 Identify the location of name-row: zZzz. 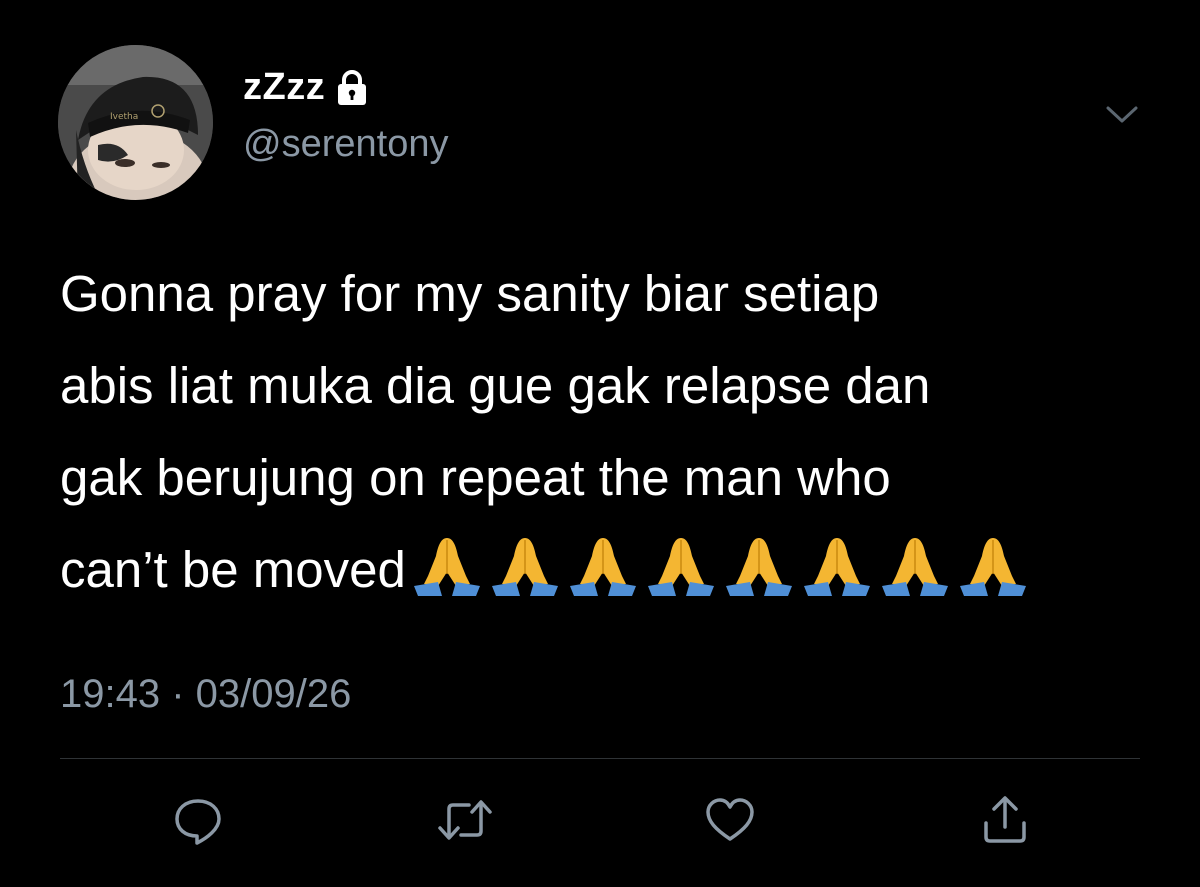
(306, 87).